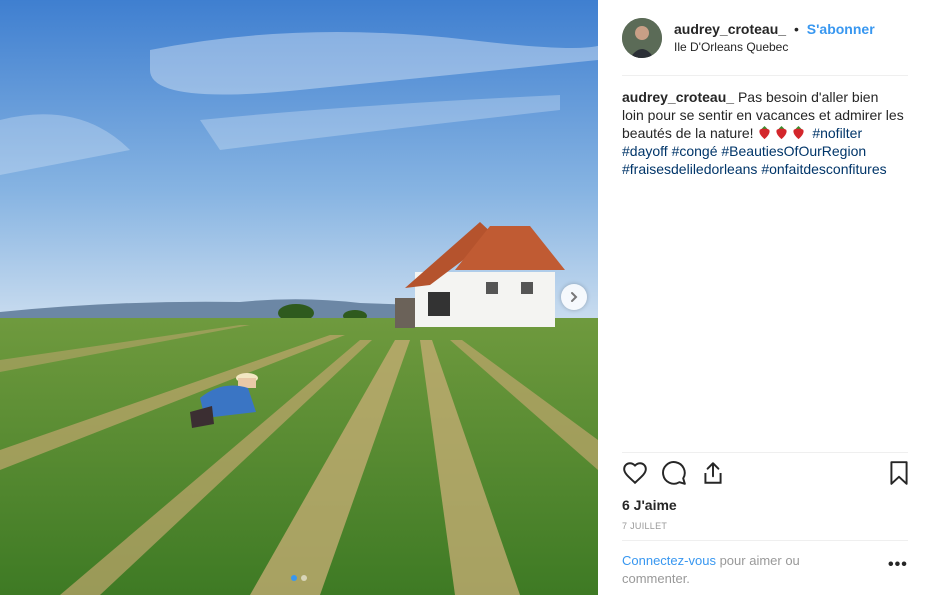  What do you see at coordinates (767, 475) in the screenshot?
I see `post-actions` at bounding box center [767, 475].